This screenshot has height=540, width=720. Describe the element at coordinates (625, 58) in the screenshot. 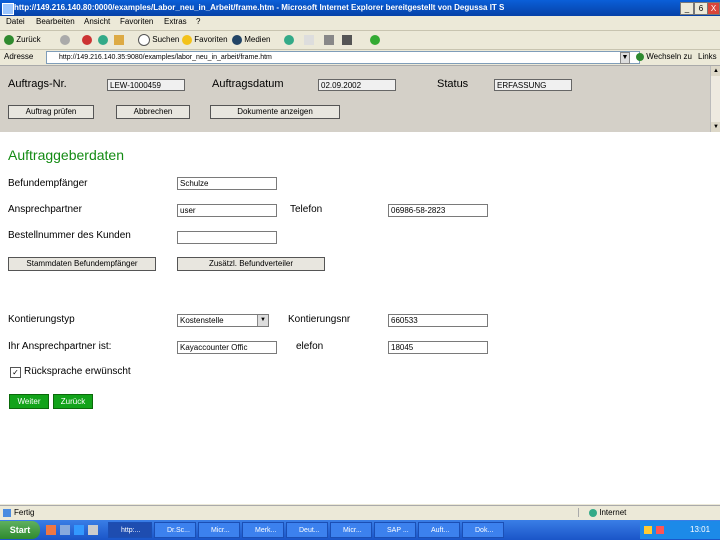

I see `address-dropdown-icon: ▼` at that location.